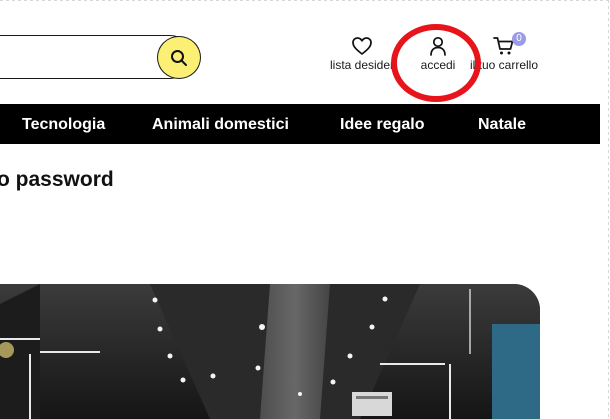  I want to click on page-title: o password, so click(57, 179).